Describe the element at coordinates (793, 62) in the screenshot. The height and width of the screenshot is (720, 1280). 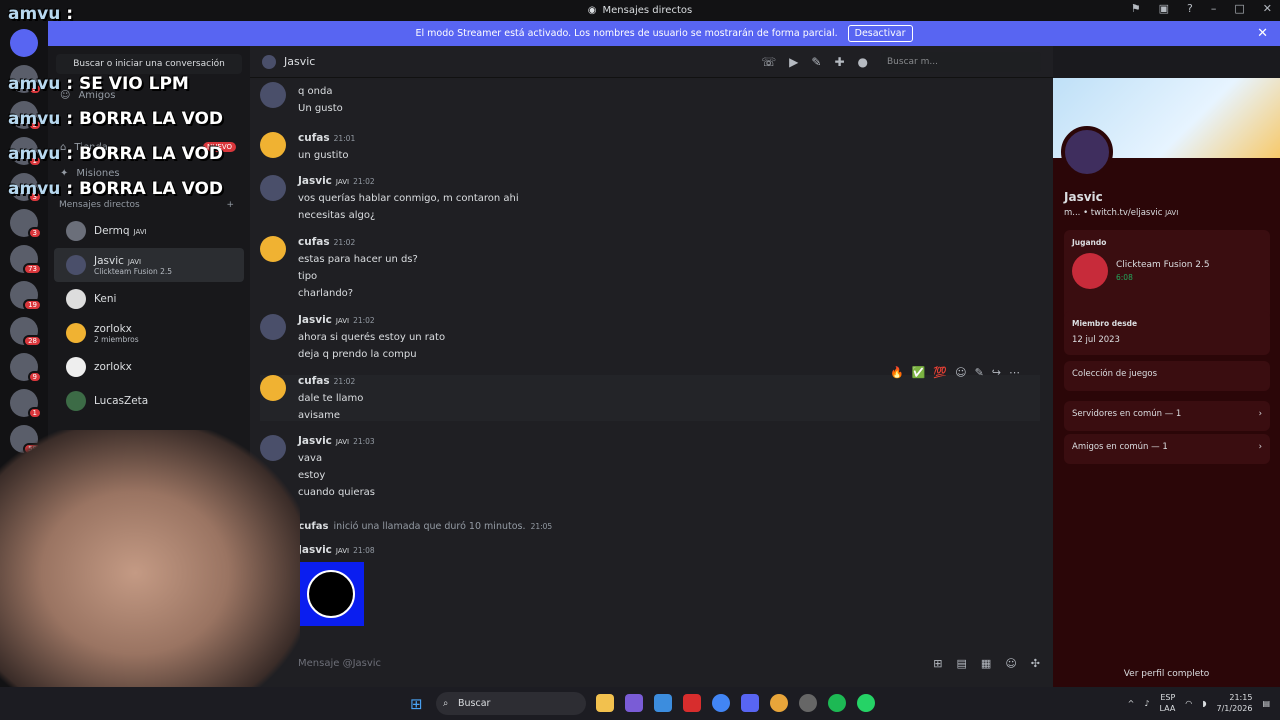
I see `video-icon: ▶` at that location.